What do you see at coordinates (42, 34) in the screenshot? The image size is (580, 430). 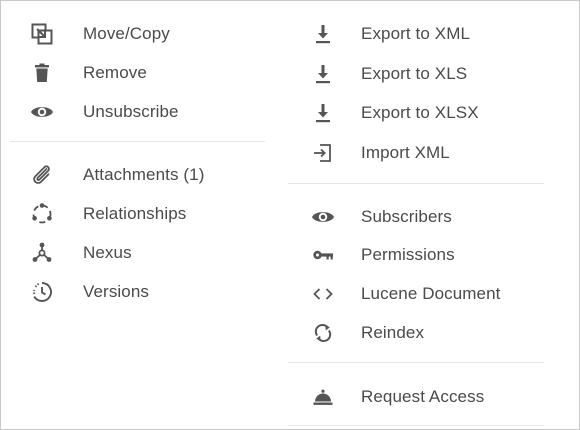 I see `move-copy-icon` at bounding box center [42, 34].